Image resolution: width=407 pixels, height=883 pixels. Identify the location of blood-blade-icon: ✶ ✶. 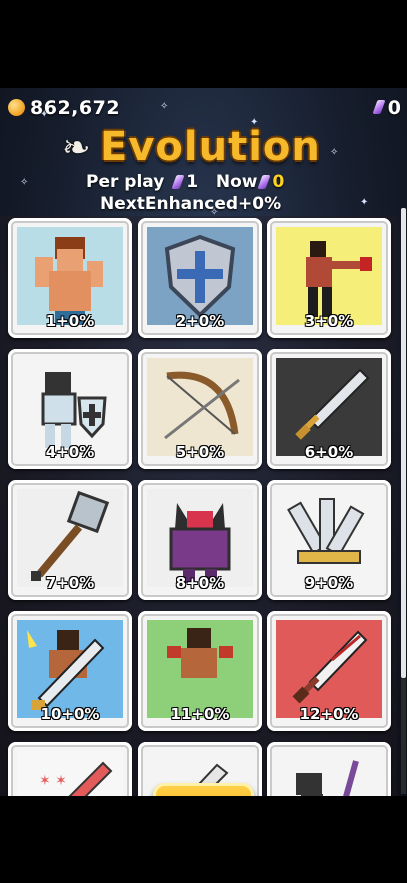
(70, 773).